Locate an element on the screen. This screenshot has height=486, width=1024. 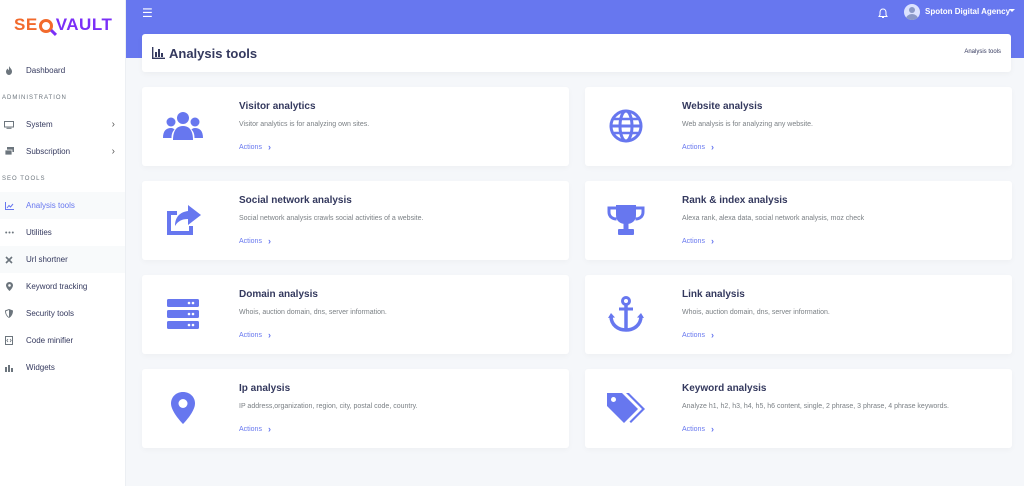
menu-header-seo-tools: SEO TOOLS is located at coordinates (24, 178).